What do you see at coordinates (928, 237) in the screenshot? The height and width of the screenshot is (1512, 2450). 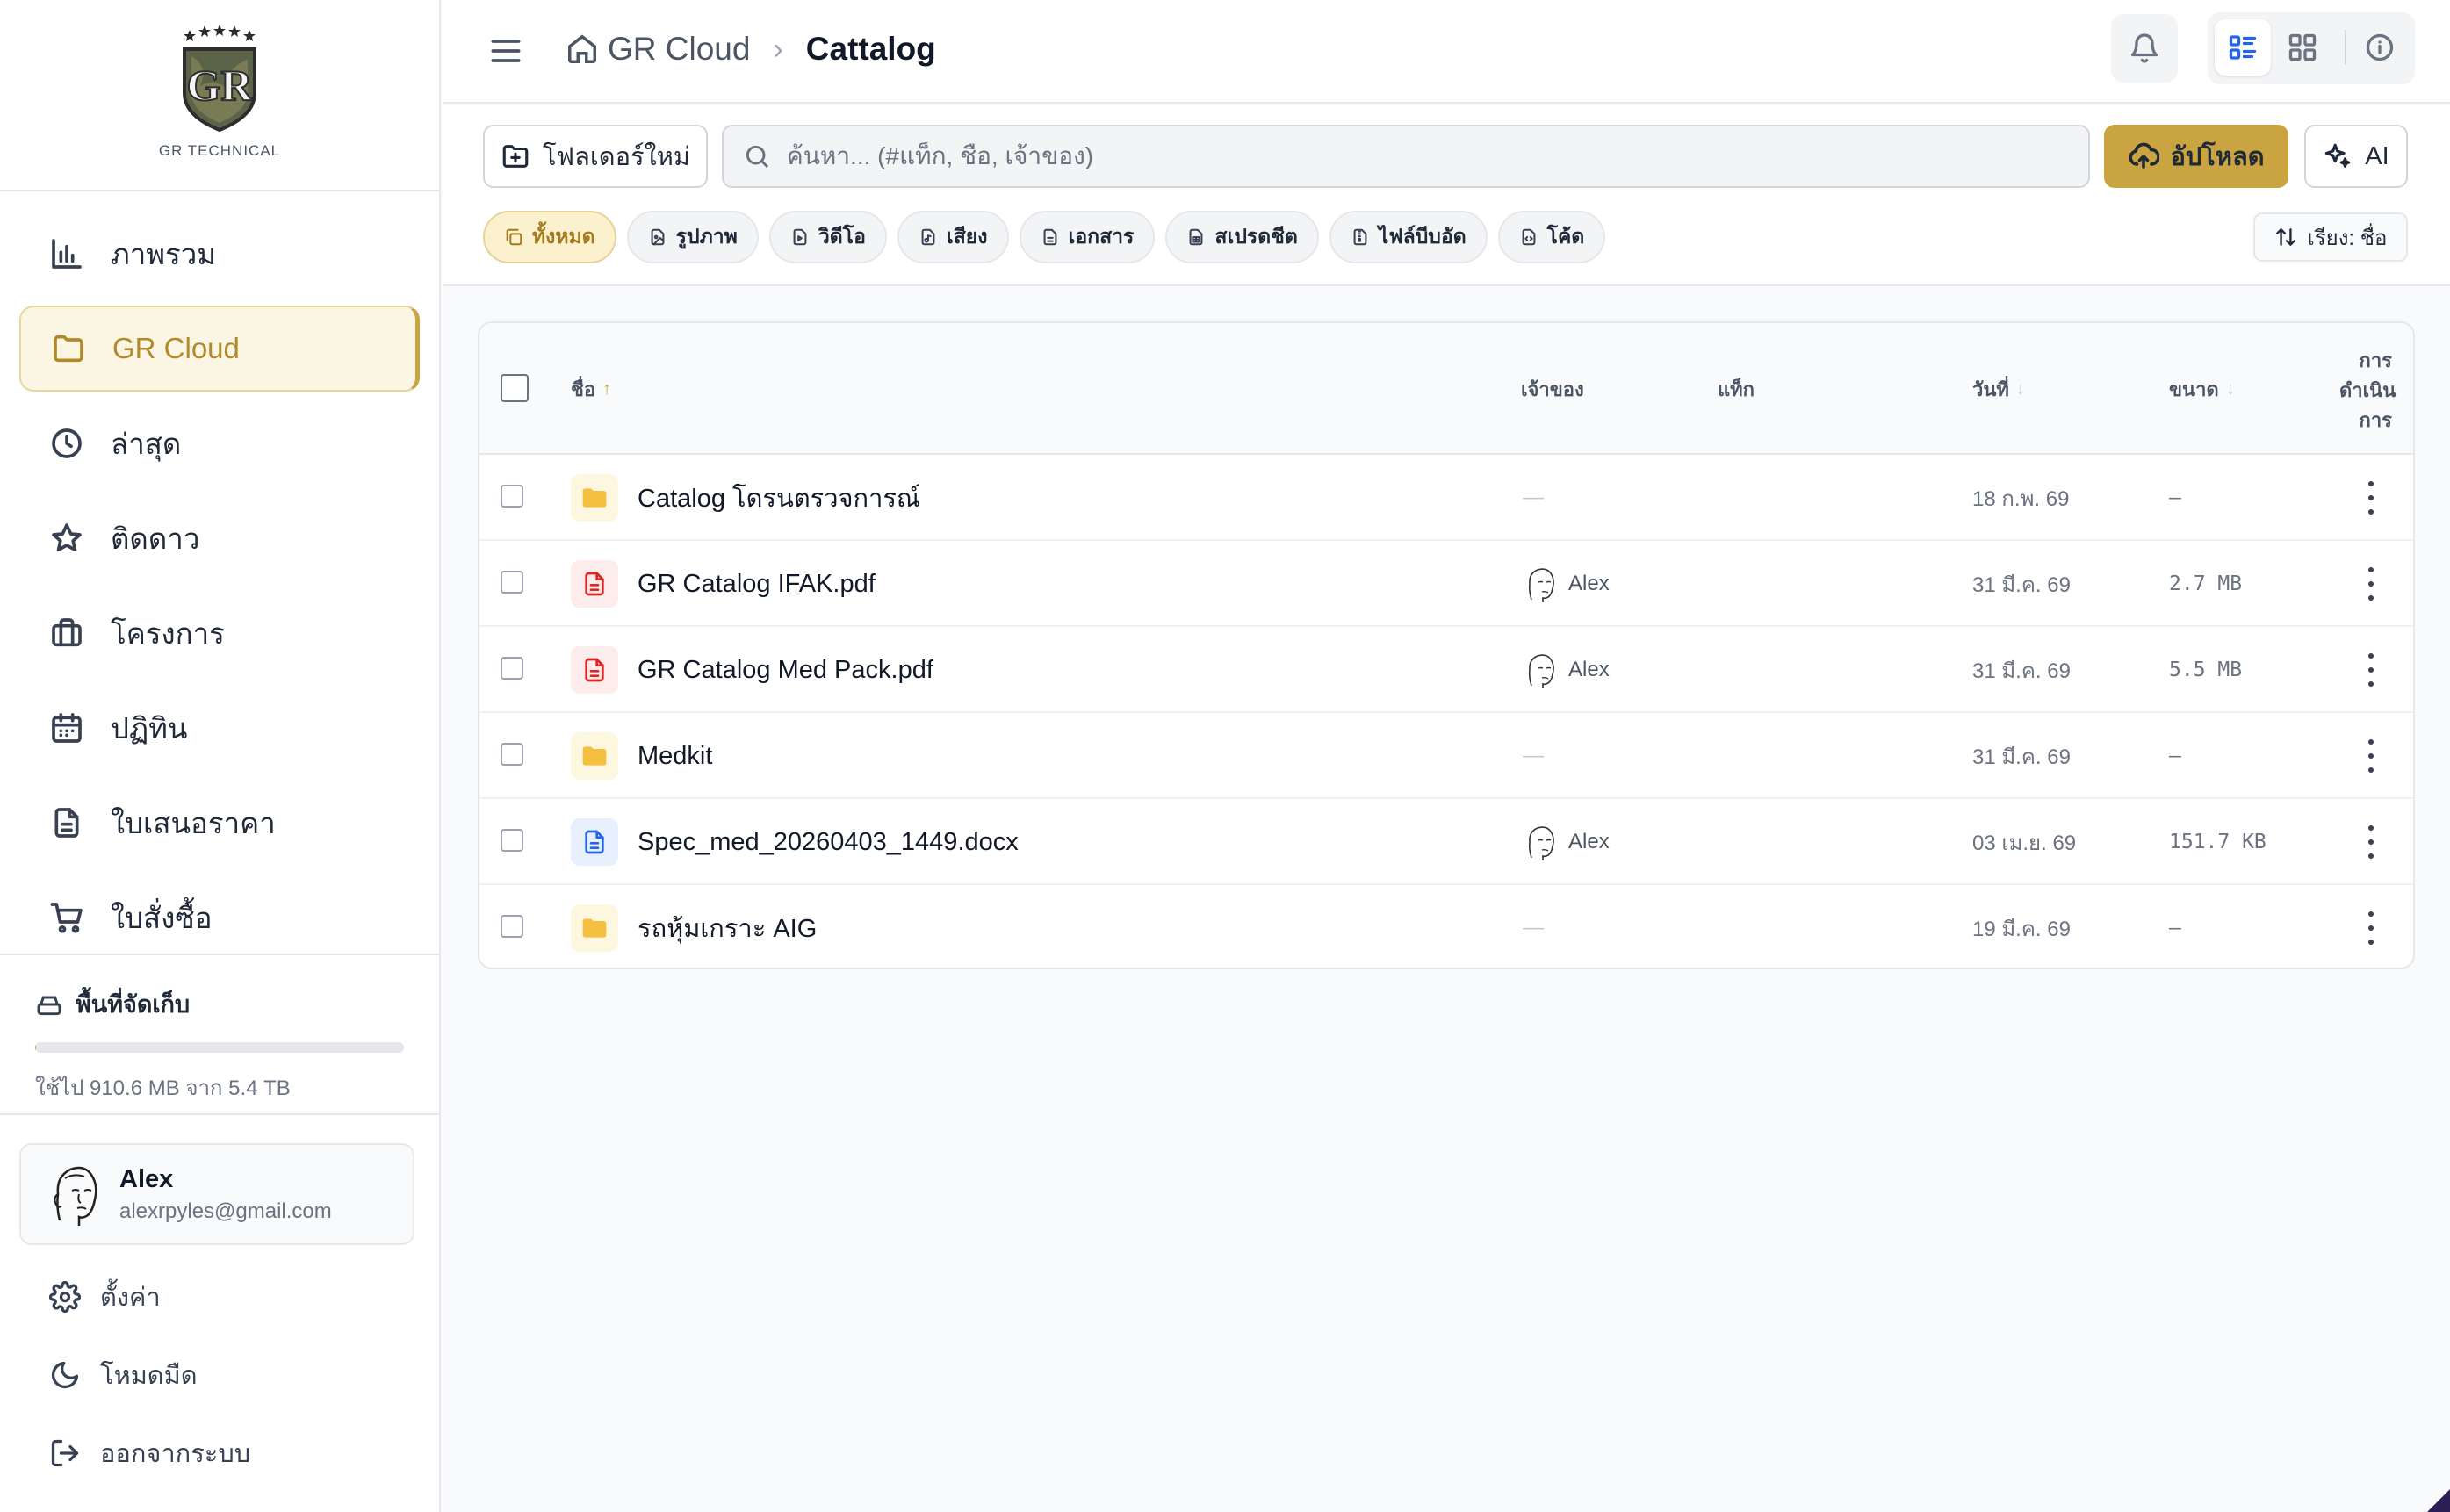 I see `audio-file-icon` at bounding box center [928, 237].